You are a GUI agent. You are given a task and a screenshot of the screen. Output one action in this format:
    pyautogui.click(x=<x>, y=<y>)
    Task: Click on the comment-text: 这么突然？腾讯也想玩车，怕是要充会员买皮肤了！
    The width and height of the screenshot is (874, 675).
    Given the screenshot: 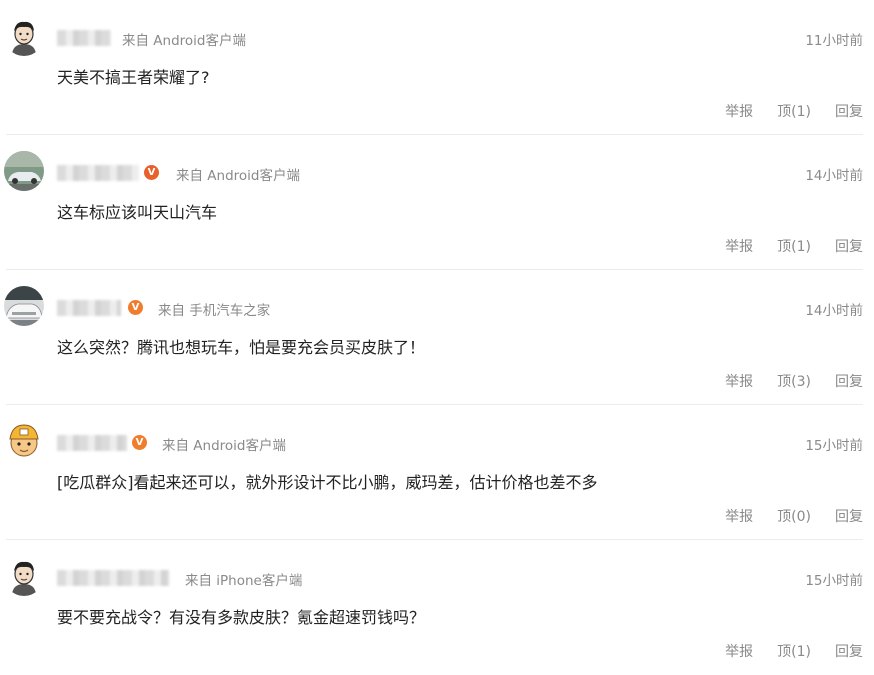 What is the action you would take?
    pyautogui.click(x=241, y=347)
    